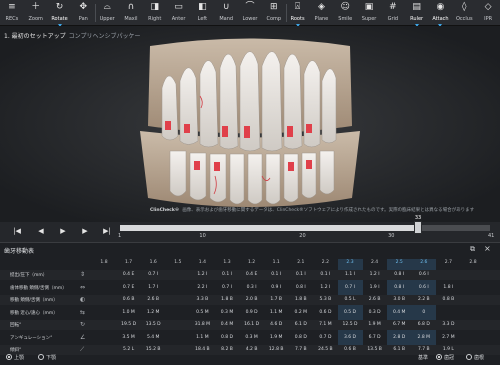 This screenshot has width=500, height=365. What do you see at coordinates (298, 14) in the screenshot?
I see `toolbar-roots-button: ⍓ Roots` at bounding box center [298, 14].